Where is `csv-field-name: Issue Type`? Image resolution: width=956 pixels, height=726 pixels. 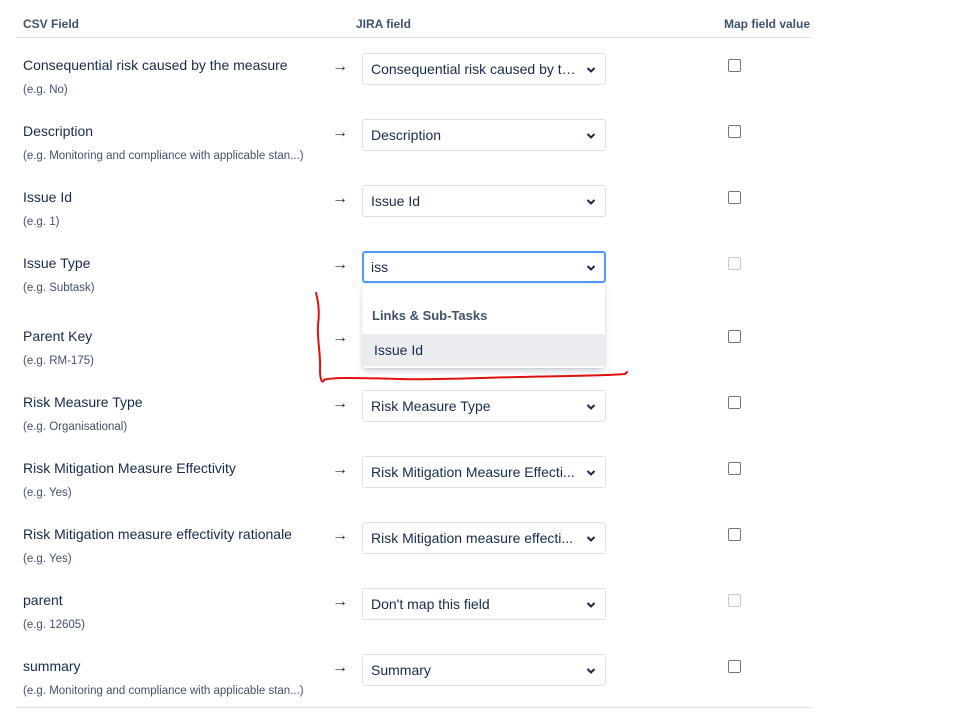
csv-field-name: Issue Type is located at coordinates (57, 263).